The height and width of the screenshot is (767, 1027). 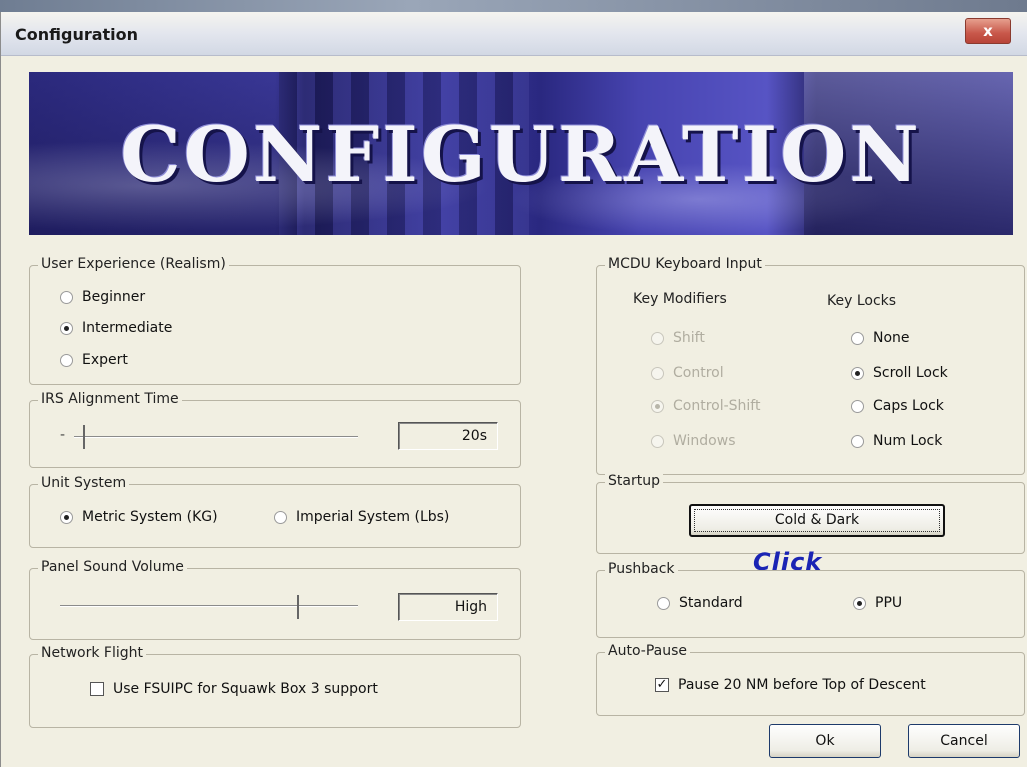 I want to click on pushback-group: Pushback Standard PPU, so click(x=810, y=599).